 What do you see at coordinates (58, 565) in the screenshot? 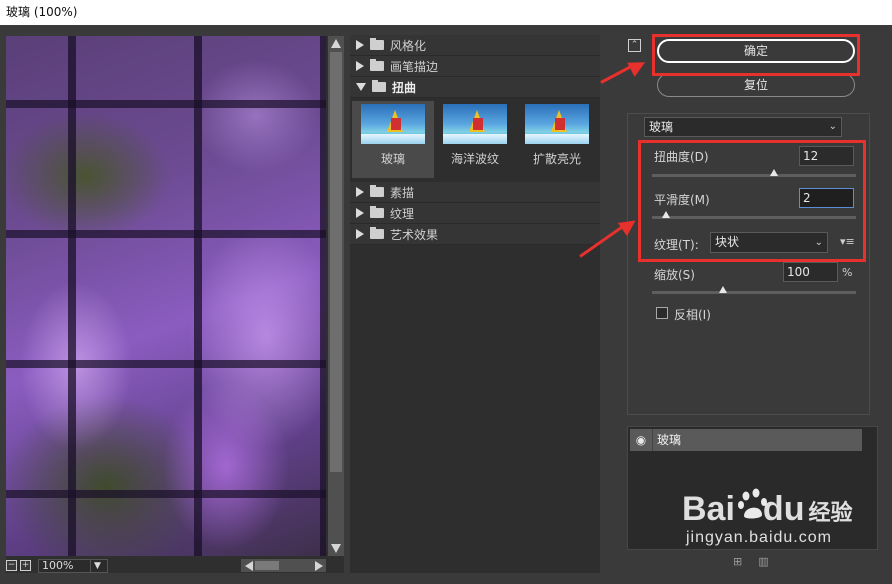
I see `zoom-value: 100%` at bounding box center [58, 565].